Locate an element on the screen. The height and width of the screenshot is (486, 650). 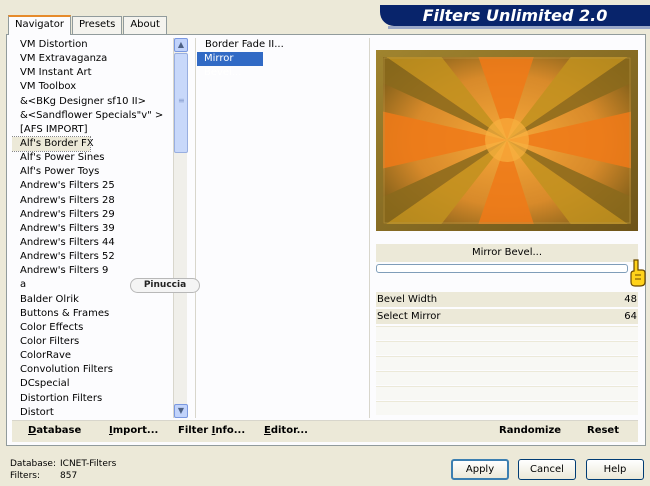
parameter-slider is located at coordinates (502, 268).